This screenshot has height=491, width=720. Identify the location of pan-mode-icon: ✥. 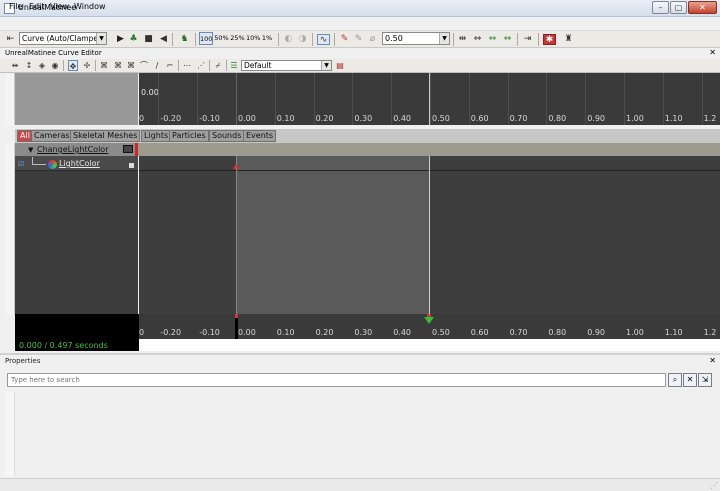
(73, 65).